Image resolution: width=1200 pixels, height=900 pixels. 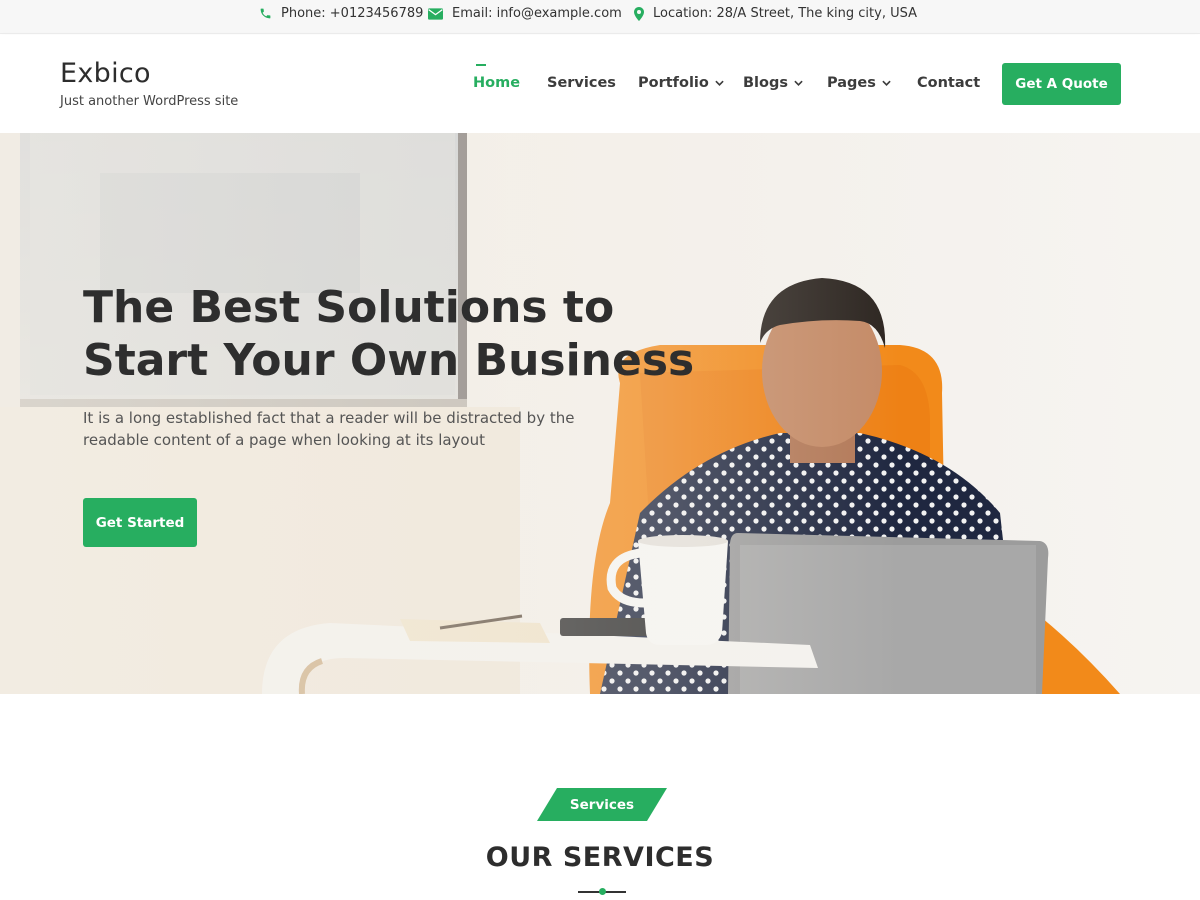 What do you see at coordinates (1061, 84) in the screenshot?
I see `get-a-quote-button: Get A Quote` at bounding box center [1061, 84].